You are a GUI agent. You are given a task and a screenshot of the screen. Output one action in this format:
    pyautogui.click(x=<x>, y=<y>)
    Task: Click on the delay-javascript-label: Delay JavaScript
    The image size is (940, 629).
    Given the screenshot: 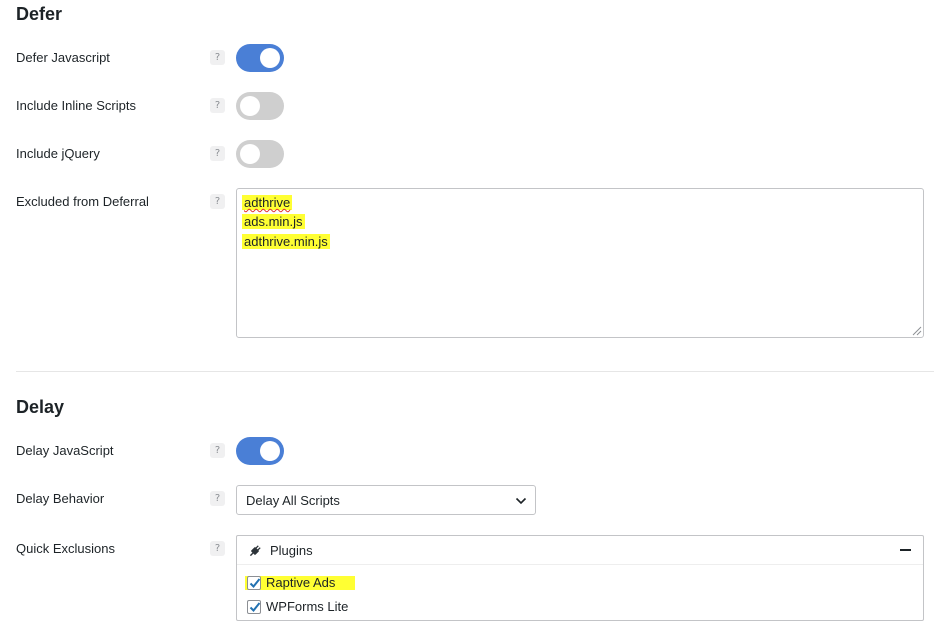 What is the action you would take?
    pyautogui.click(x=65, y=450)
    